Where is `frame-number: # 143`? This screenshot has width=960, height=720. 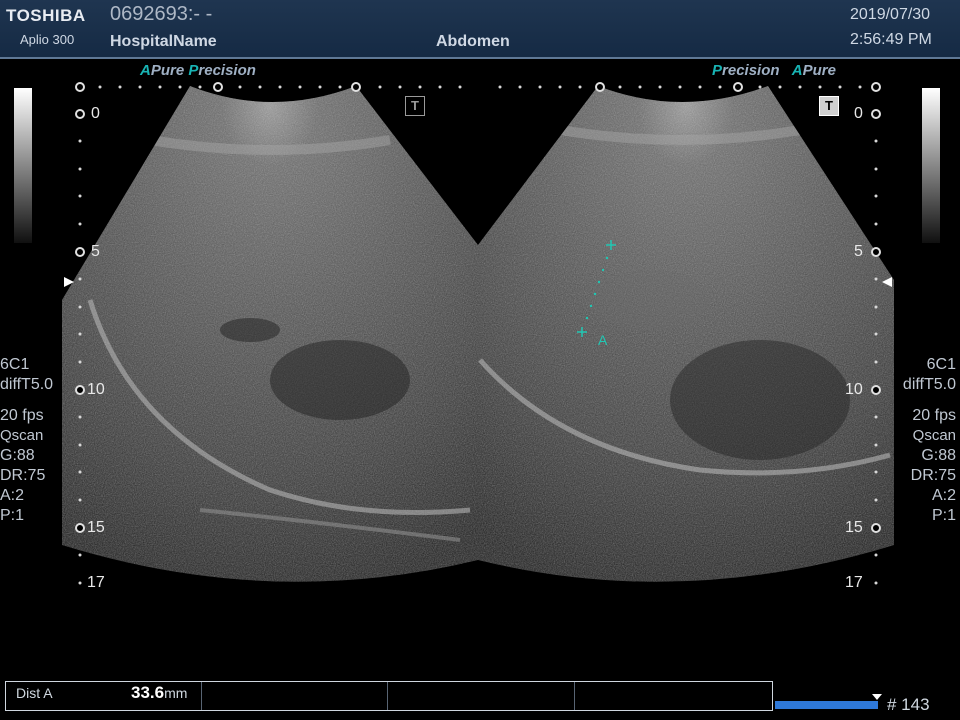 frame-number: # 143 is located at coordinates (908, 704).